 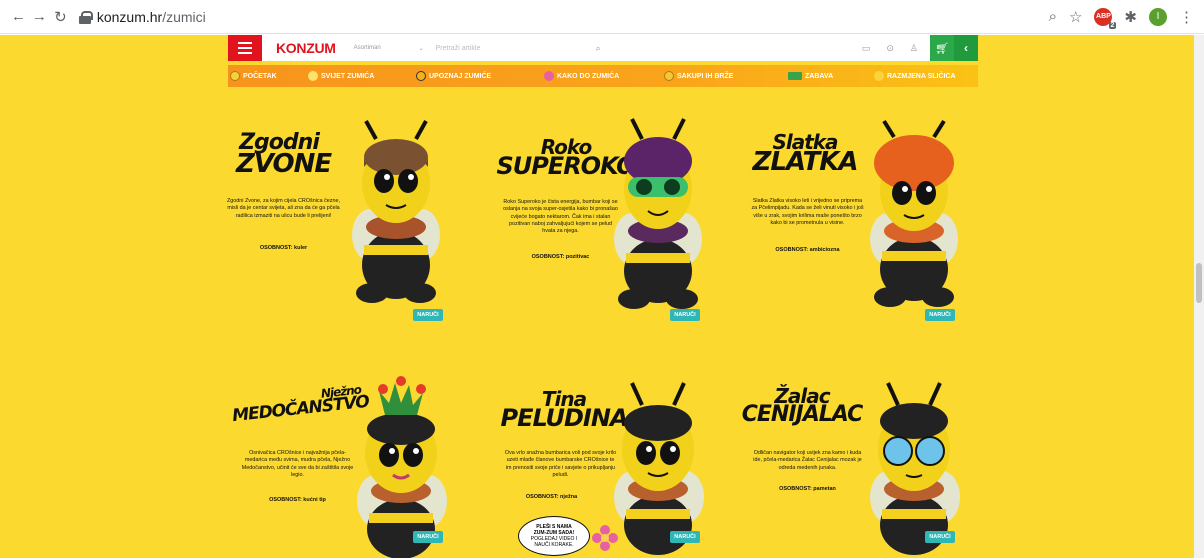 What do you see at coordinates (942, 48) in the screenshot?
I see `cart-icon: 🛒︎` at bounding box center [942, 48].